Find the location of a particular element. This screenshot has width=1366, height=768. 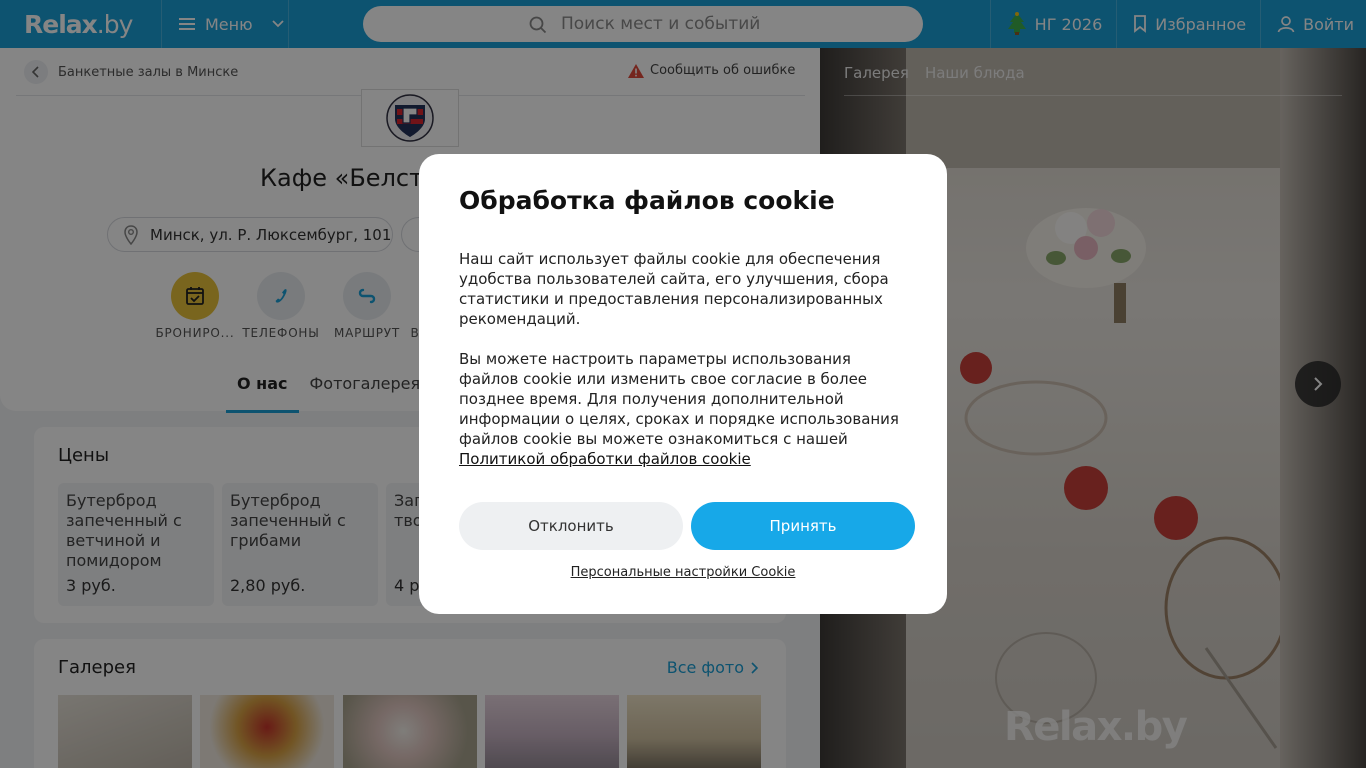

decline-button: Отклонить is located at coordinates (571, 526).